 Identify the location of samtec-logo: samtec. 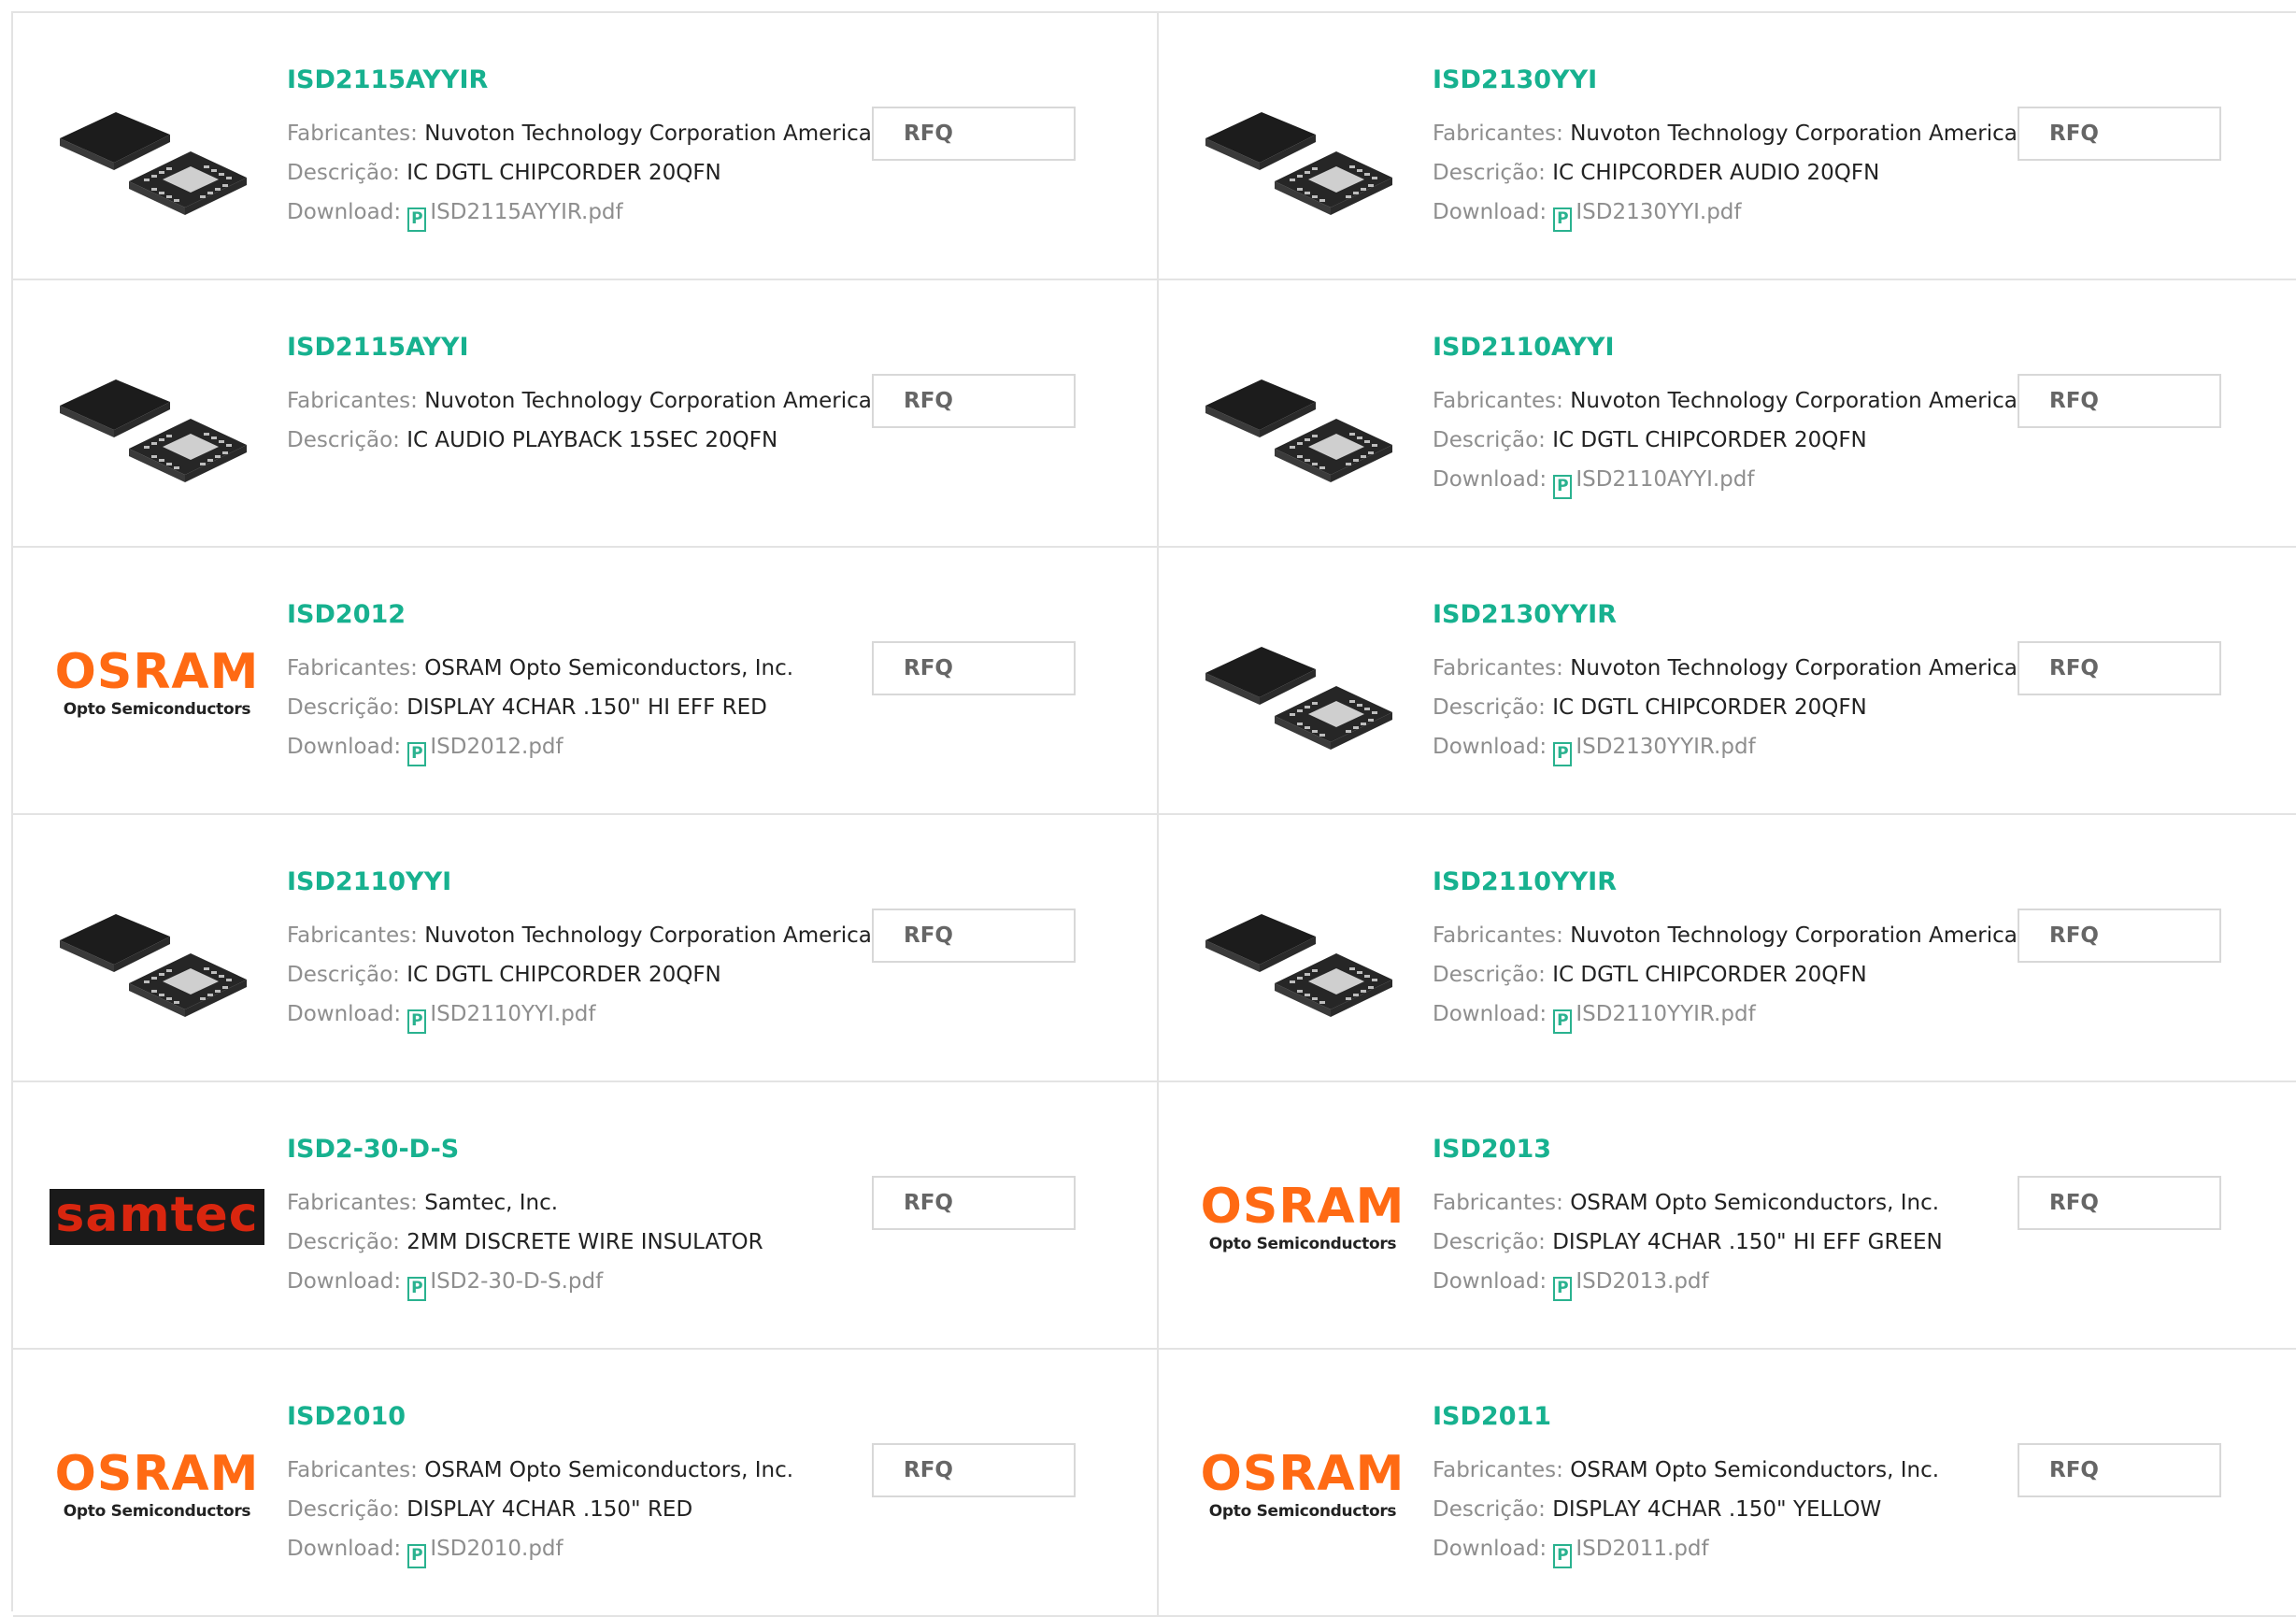
(157, 1217).